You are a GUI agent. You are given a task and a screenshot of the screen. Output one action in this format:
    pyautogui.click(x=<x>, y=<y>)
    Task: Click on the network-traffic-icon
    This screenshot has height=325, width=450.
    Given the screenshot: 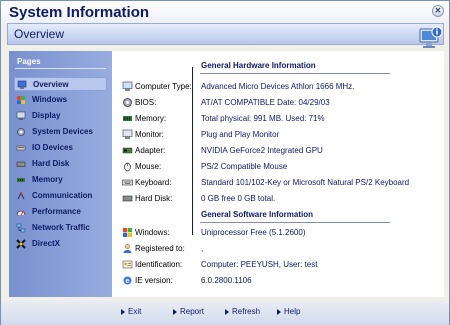 What is the action you would take?
    pyautogui.click(x=21, y=228)
    